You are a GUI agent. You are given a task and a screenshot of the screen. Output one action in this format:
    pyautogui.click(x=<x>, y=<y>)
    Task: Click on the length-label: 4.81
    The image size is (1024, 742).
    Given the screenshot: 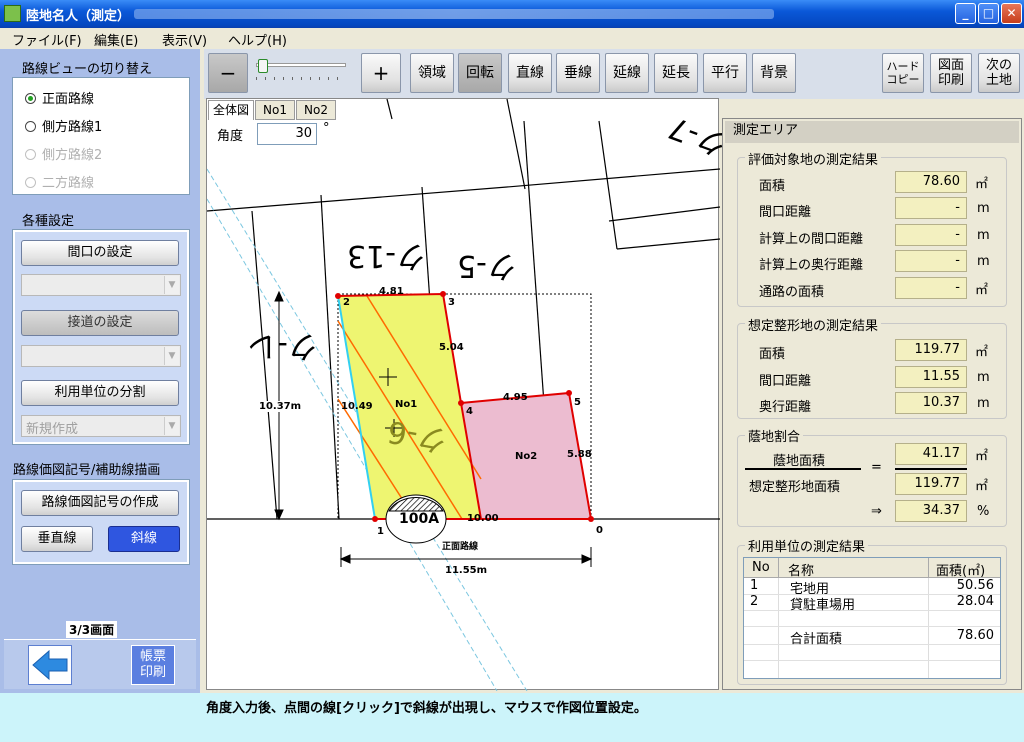 What is the action you would take?
    pyautogui.click(x=391, y=291)
    